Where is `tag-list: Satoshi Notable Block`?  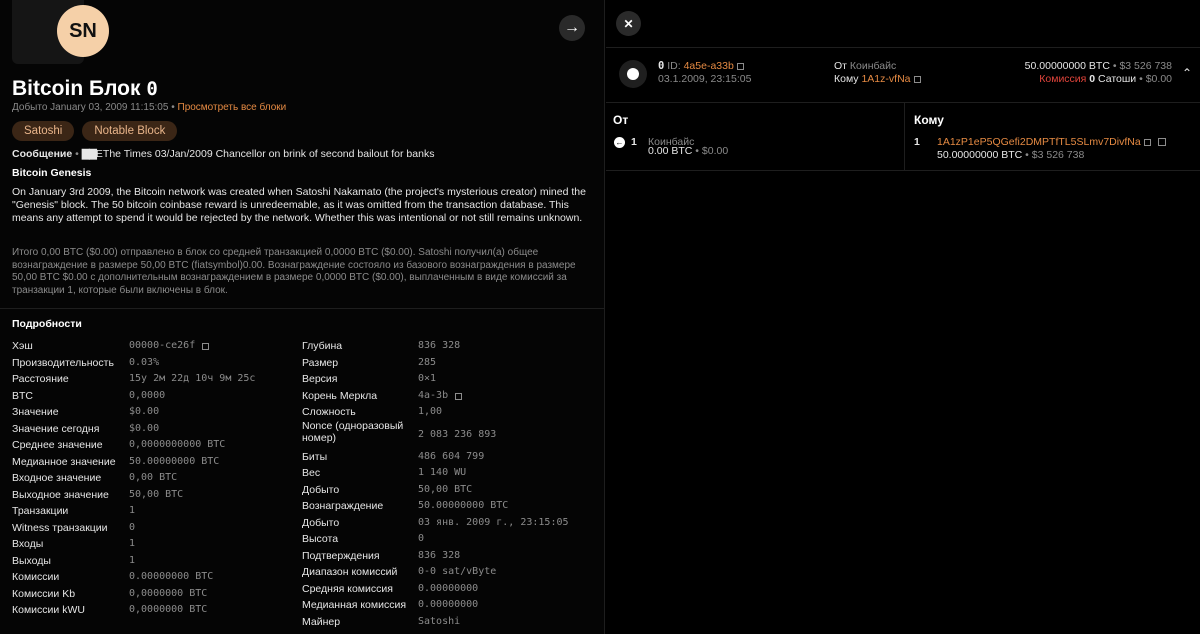 tag-list: Satoshi Notable Block is located at coordinates (95, 131).